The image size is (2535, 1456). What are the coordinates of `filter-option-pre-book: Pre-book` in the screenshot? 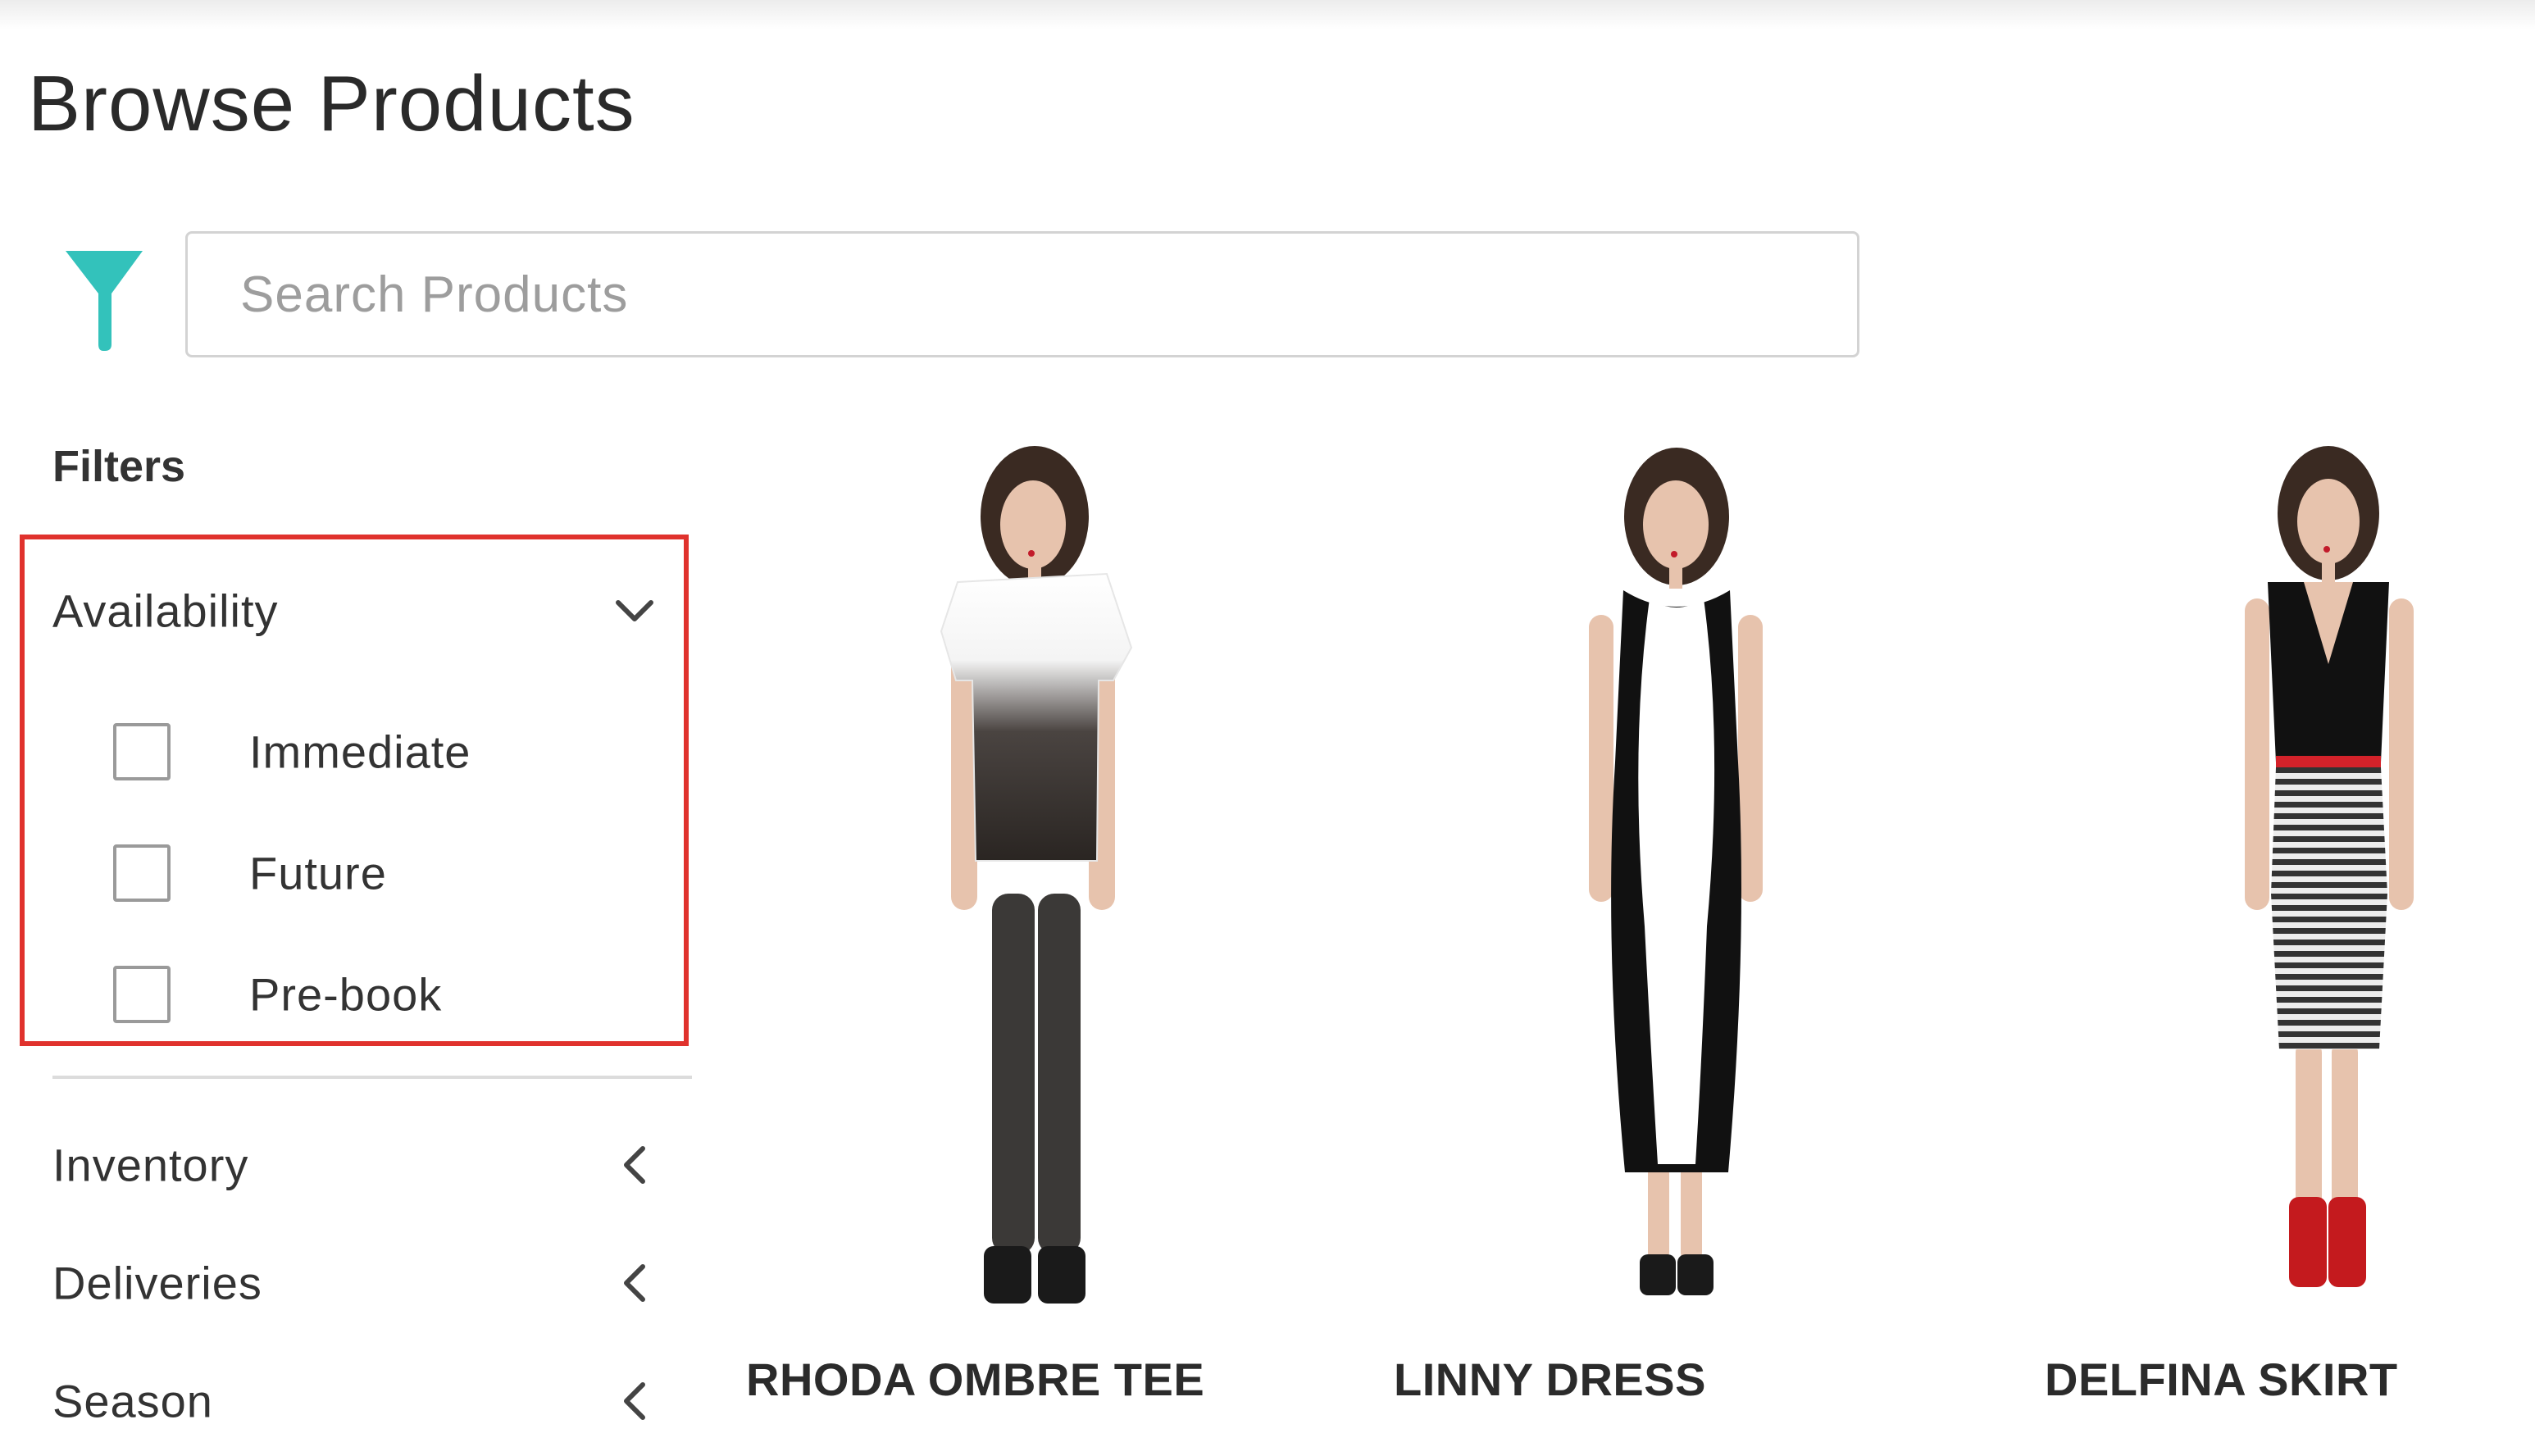 It's located at (380, 994).